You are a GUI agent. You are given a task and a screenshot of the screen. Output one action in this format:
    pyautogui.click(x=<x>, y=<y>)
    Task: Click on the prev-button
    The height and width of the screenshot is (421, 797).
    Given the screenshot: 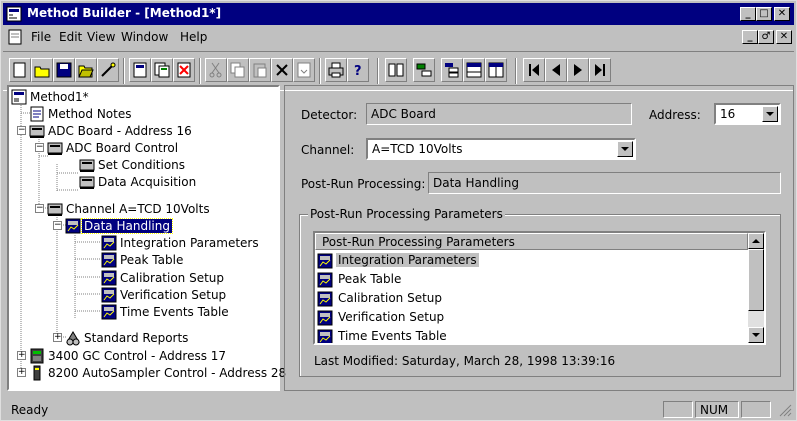 What is the action you would take?
    pyautogui.click(x=556, y=70)
    